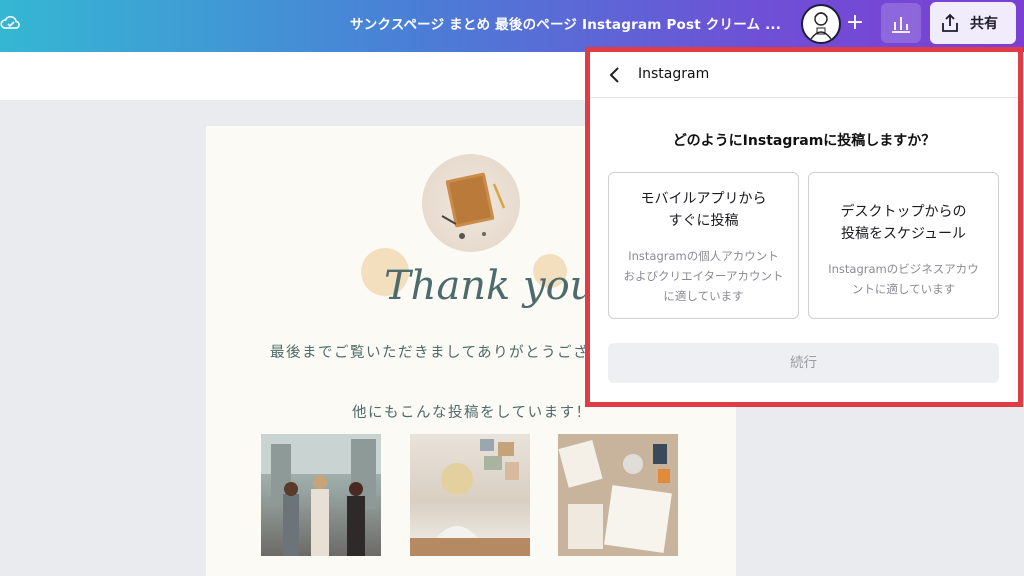 This screenshot has width=1024, height=576. Describe the element at coordinates (472, 411) in the screenshot. I see `other-posts-message: 他にもこんな投稿をしています！` at that location.